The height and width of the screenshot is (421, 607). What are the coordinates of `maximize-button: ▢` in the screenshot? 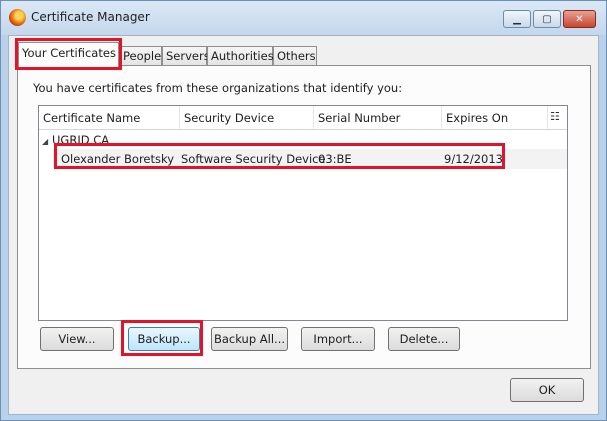 It's located at (547, 19).